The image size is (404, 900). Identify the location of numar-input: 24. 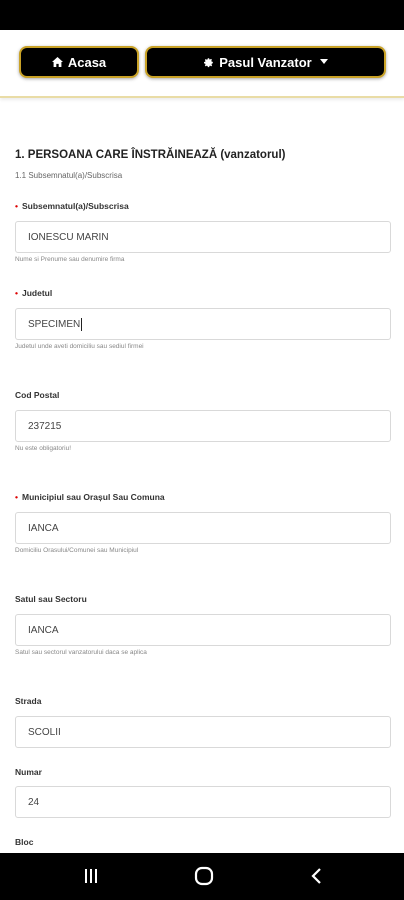
(203, 802).